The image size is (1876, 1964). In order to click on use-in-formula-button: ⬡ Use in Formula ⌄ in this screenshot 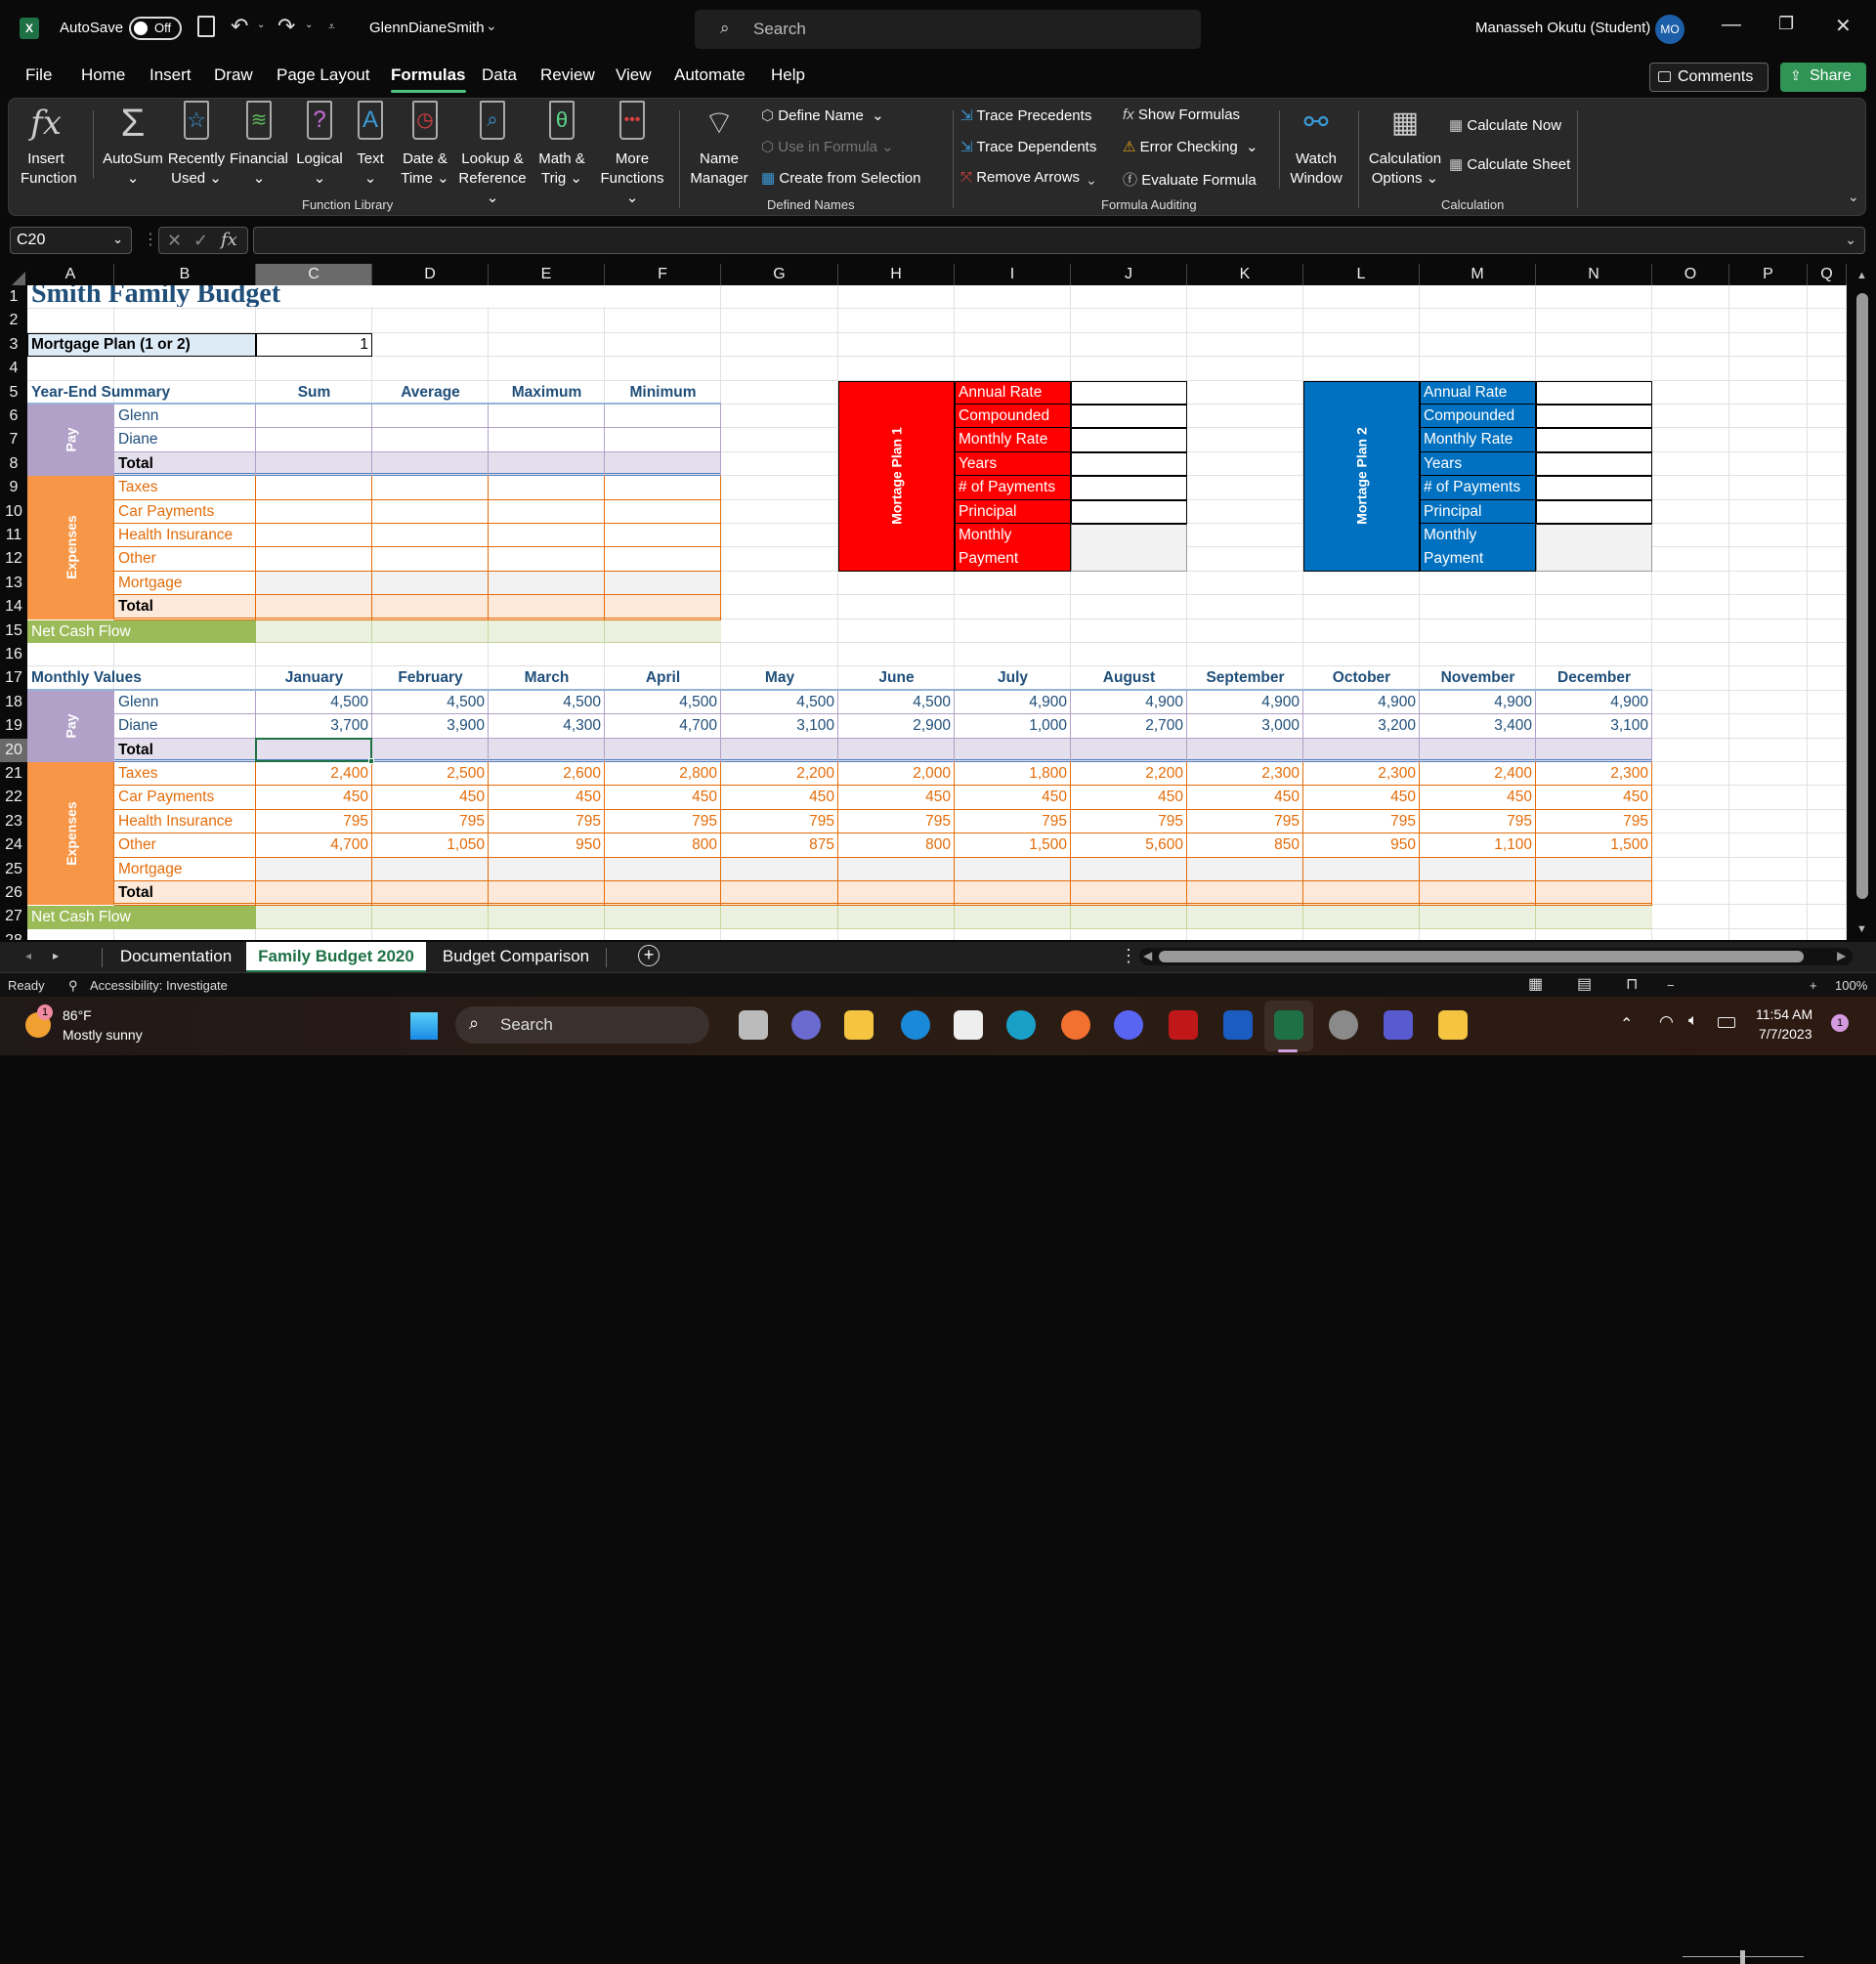, I will do `click(827, 146)`.